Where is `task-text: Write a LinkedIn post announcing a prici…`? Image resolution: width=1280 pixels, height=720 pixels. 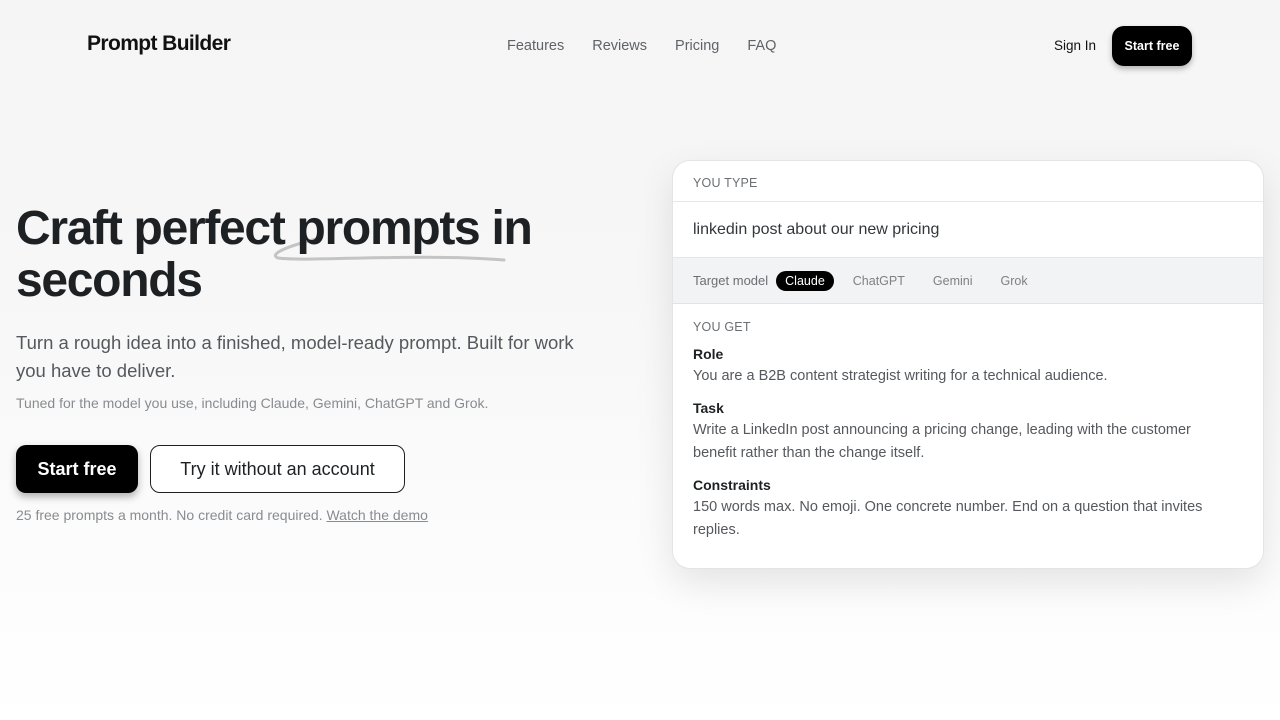 task-text: Write a LinkedIn post announcing a prici… is located at coordinates (942, 441).